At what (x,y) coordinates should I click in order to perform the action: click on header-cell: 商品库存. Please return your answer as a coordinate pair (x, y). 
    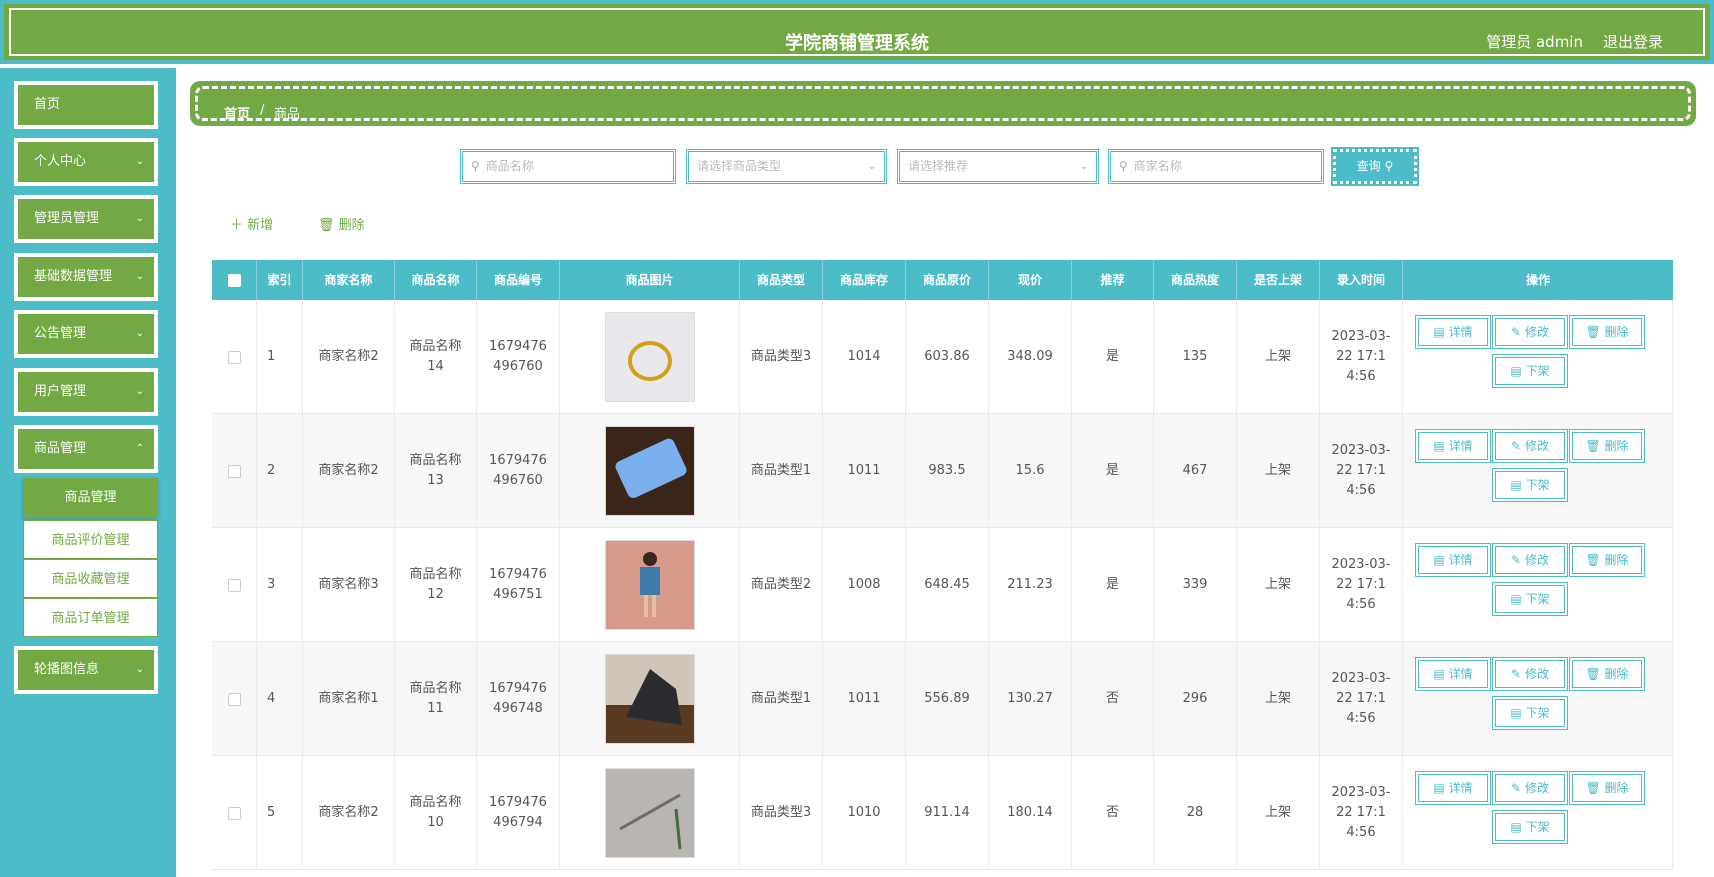
    Looking at the image, I should click on (864, 280).